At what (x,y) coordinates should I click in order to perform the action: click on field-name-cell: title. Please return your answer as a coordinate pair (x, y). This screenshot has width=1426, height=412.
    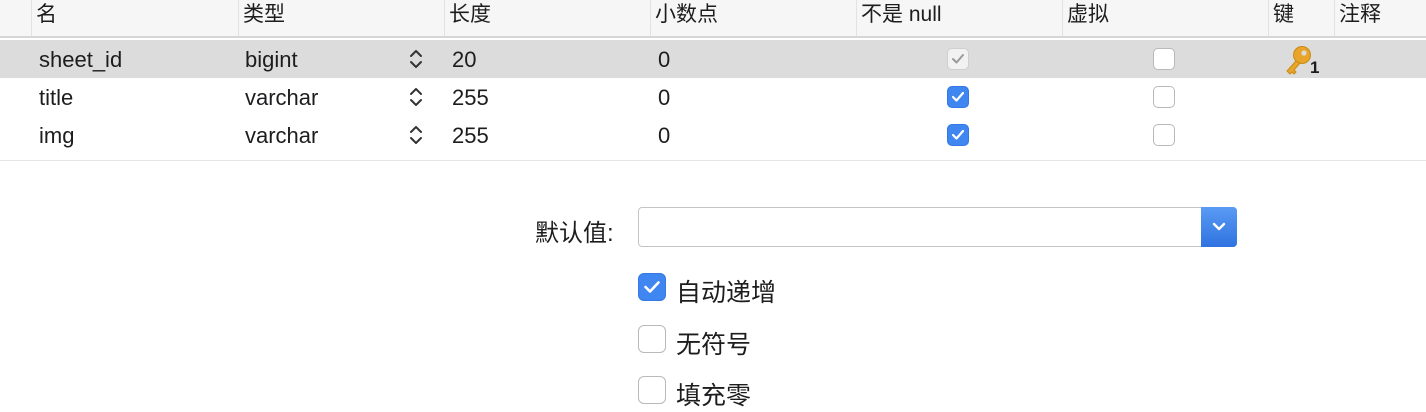
    Looking at the image, I should click on (56, 97).